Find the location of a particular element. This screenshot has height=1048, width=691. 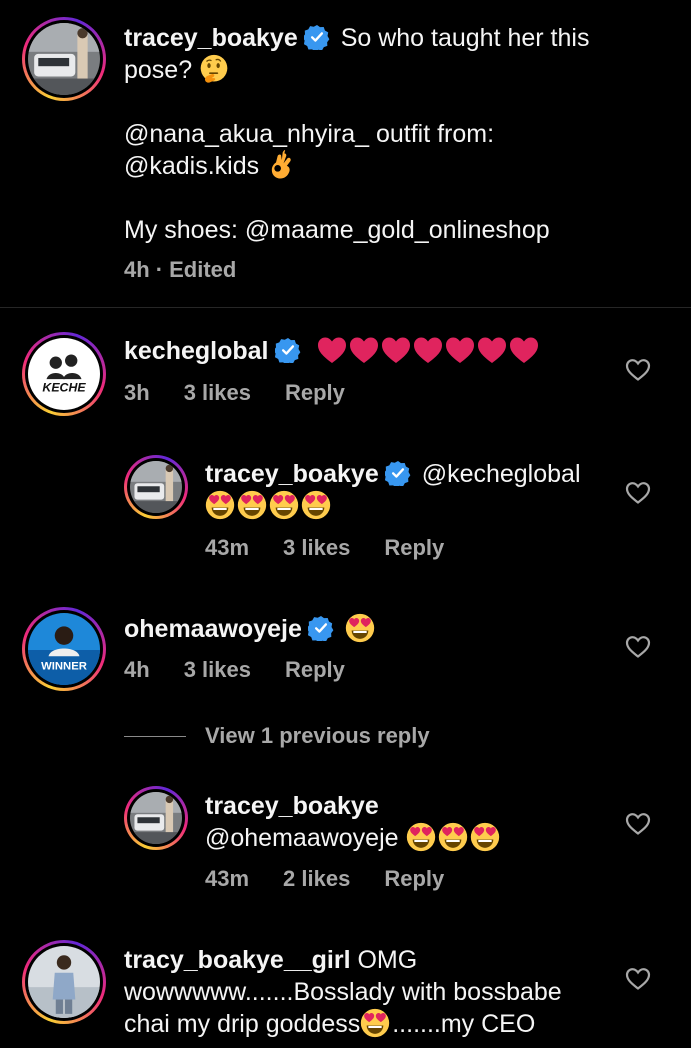

red-hearts-emoji-row is located at coordinates (429, 351).